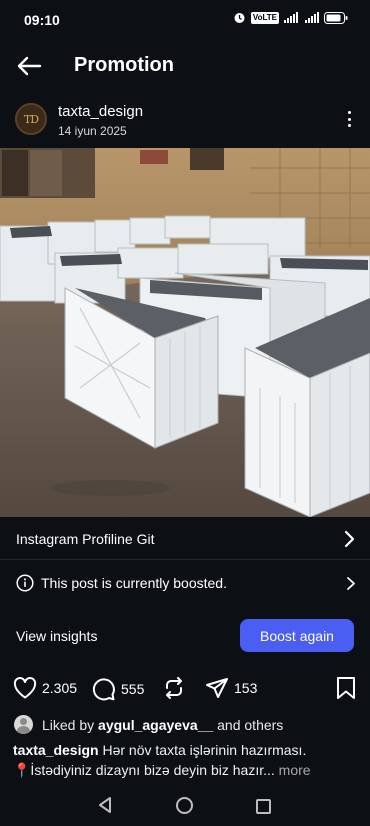 The width and height of the screenshot is (370, 826). What do you see at coordinates (42, 20) in the screenshot?
I see `status-time: 09:10` at bounding box center [42, 20].